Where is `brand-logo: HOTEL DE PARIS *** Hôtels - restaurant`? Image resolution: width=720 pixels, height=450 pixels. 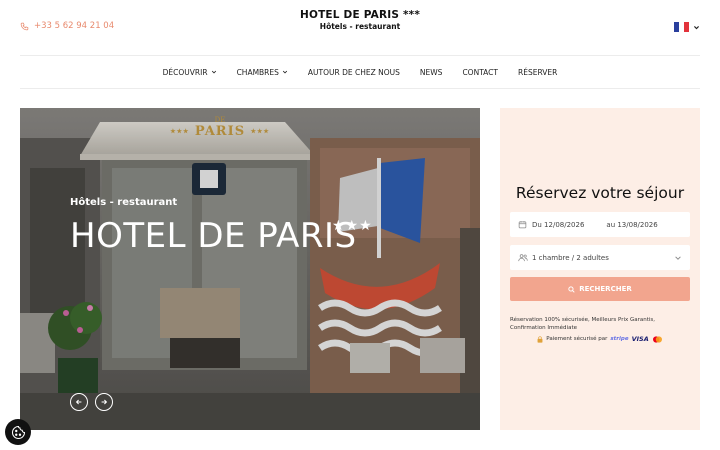 brand-logo: HOTEL DE PARIS *** Hôtels - restaurant is located at coordinates (360, 20).